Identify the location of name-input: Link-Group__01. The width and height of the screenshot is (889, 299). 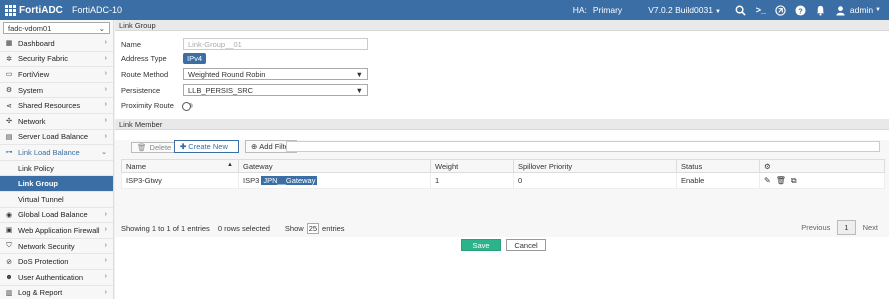
(275, 44).